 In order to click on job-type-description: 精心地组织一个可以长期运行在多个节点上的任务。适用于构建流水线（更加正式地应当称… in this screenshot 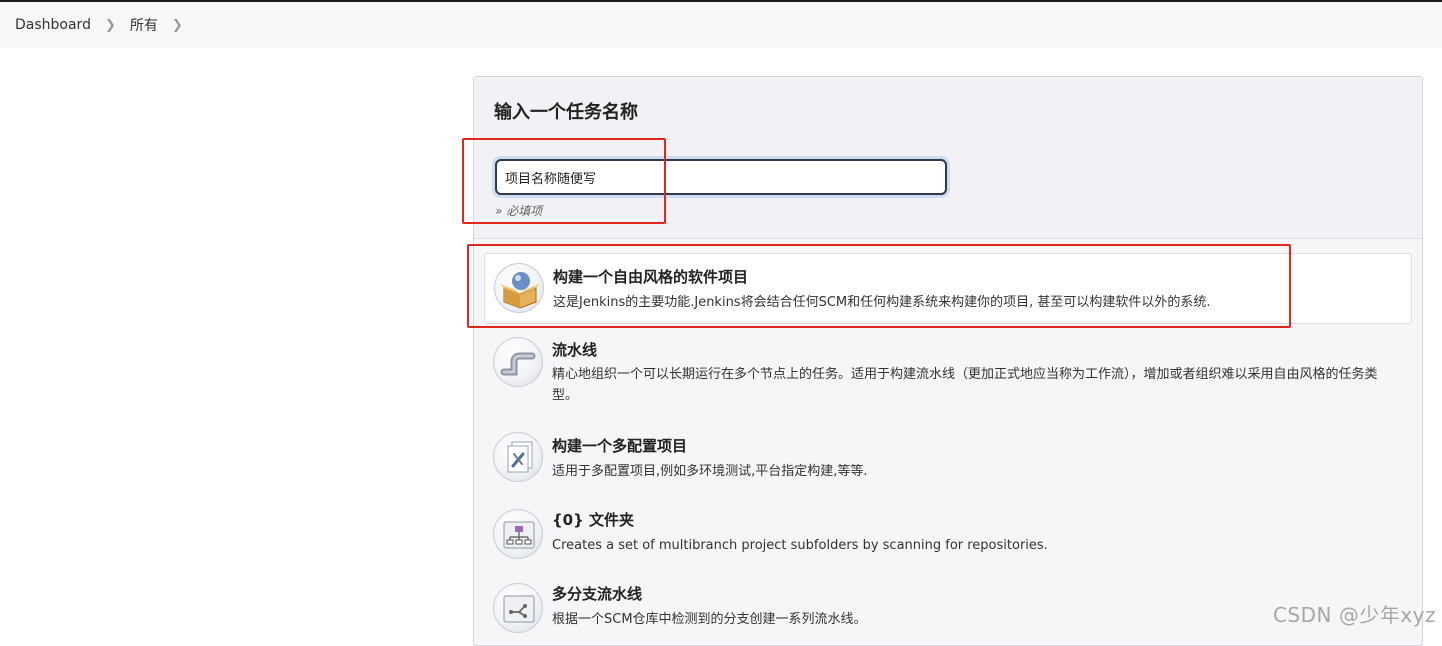, I will do `click(975, 385)`.